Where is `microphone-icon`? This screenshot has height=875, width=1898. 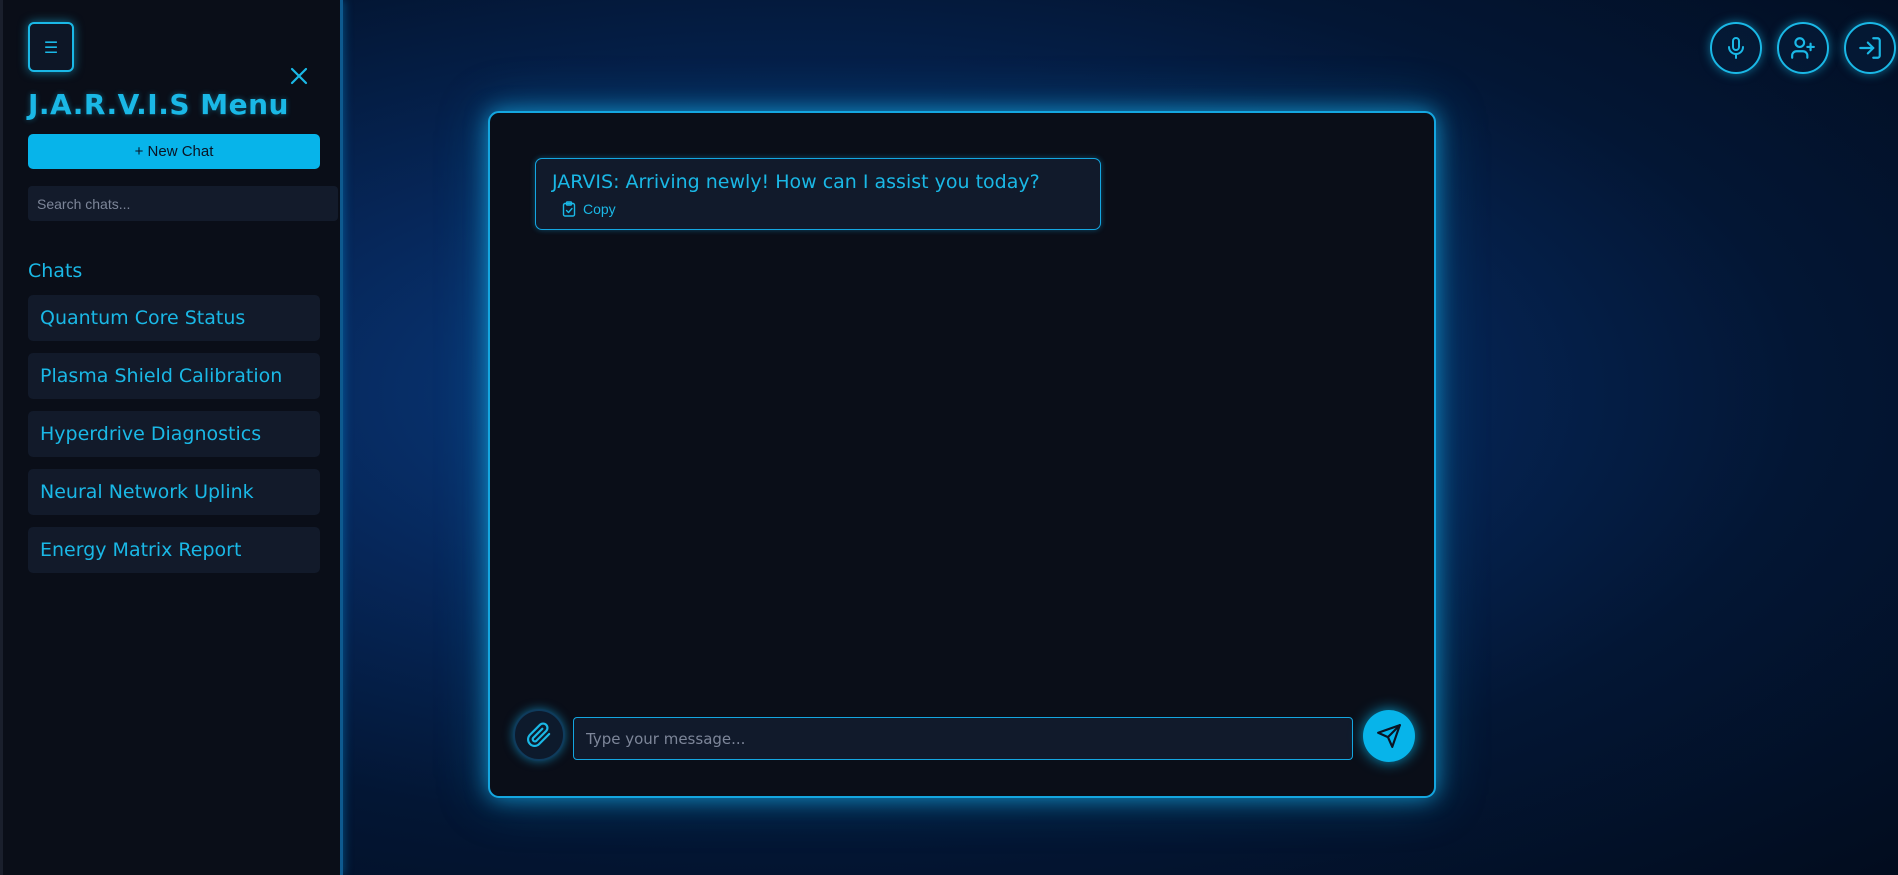 microphone-icon is located at coordinates (1736, 48).